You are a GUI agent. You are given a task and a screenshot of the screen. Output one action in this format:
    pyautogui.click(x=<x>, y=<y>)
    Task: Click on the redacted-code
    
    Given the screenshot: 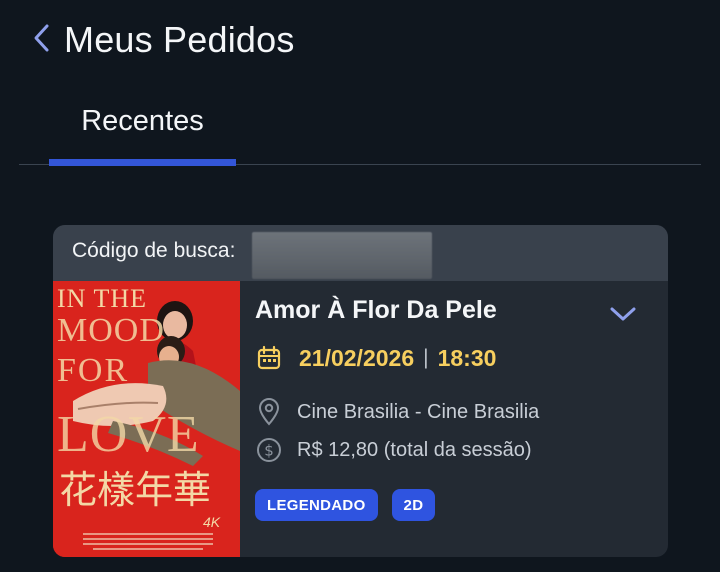 What is the action you would take?
    pyautogui.click(x=342, y=255)
    